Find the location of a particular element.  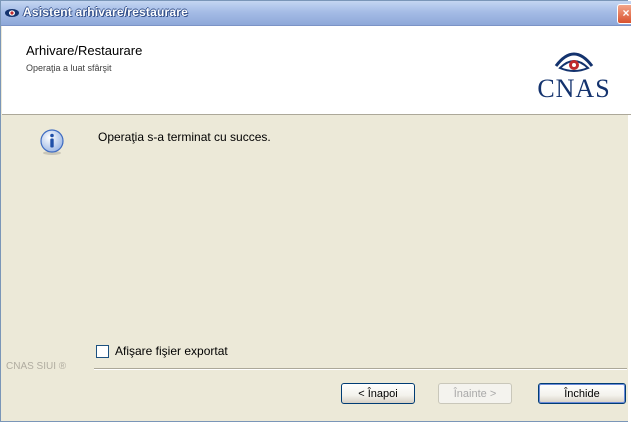

show-exported-file-option: Afişare fişier exportat is located at coordinates (162, 351).